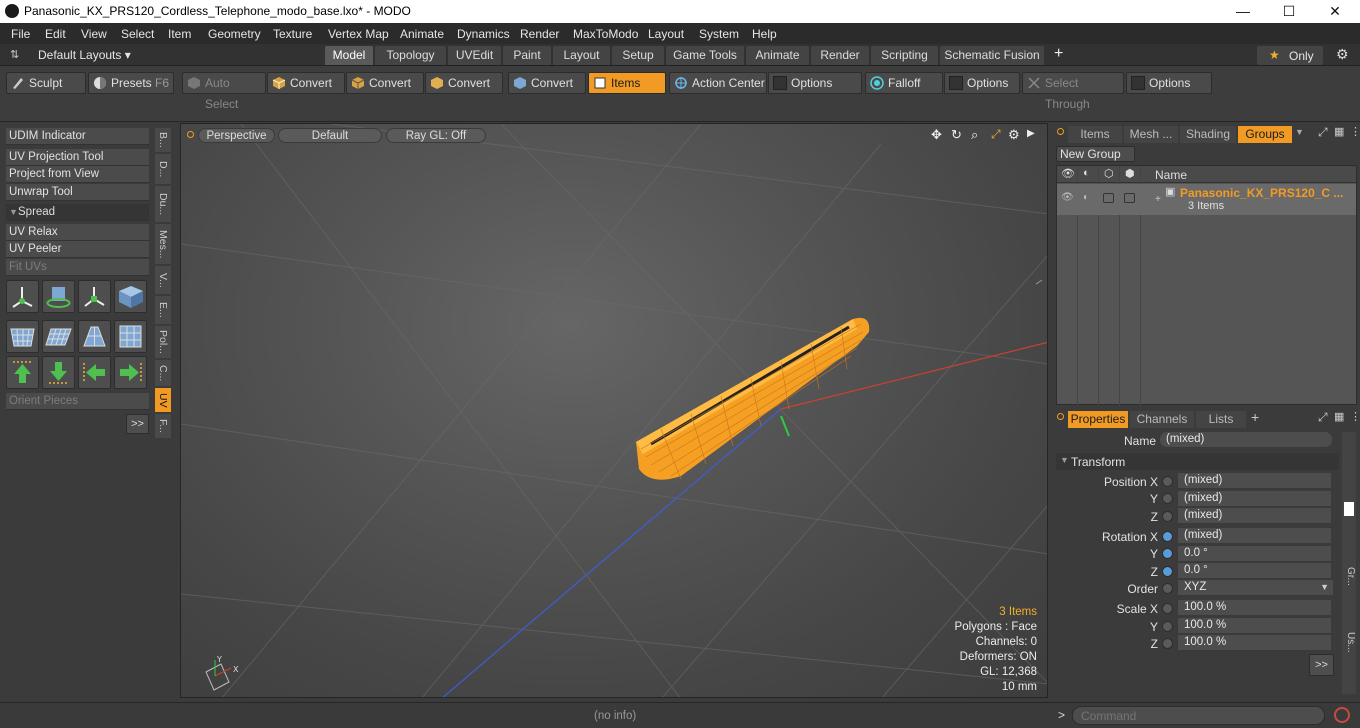 The width and height of the screenshot is (1360, 728). Describe the element at coordinates (22, 296) in the screenshot. I see `uv-move-tool-button` at that location.